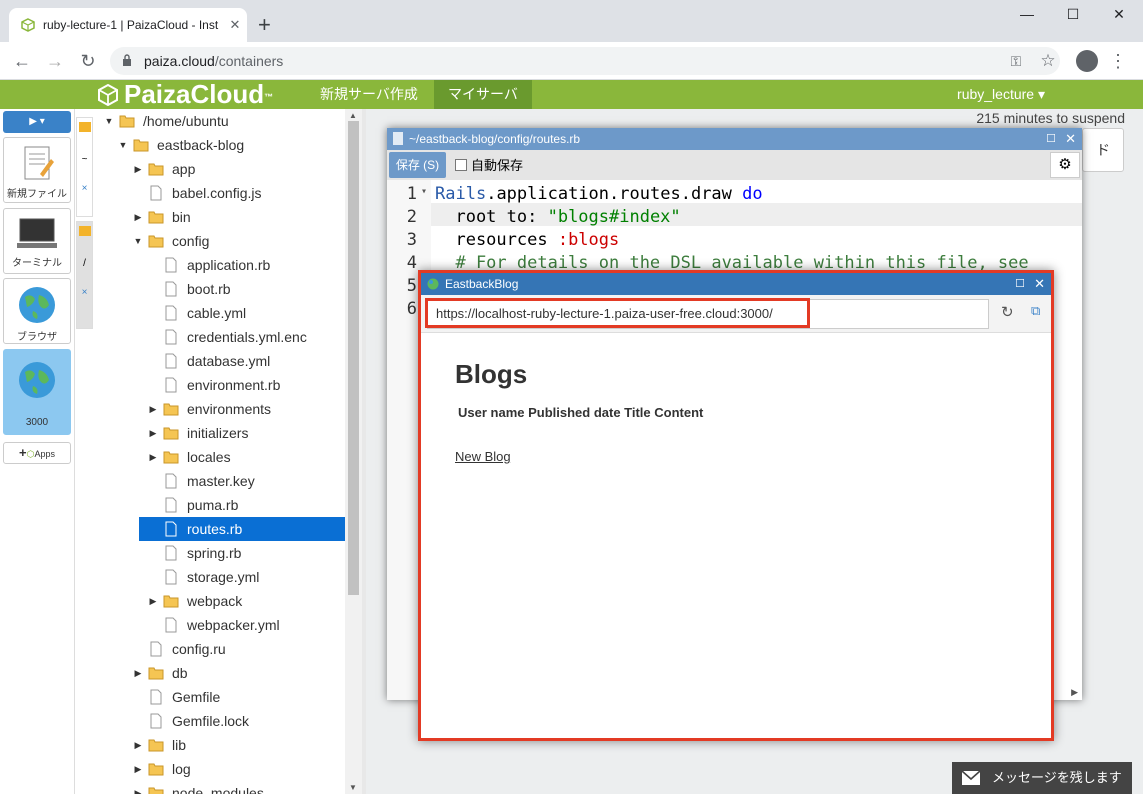  What do you see at coordinates (246, 385) in the screenshot?
I see `tree-item: environment.rb` at bounding box center [246, 385].